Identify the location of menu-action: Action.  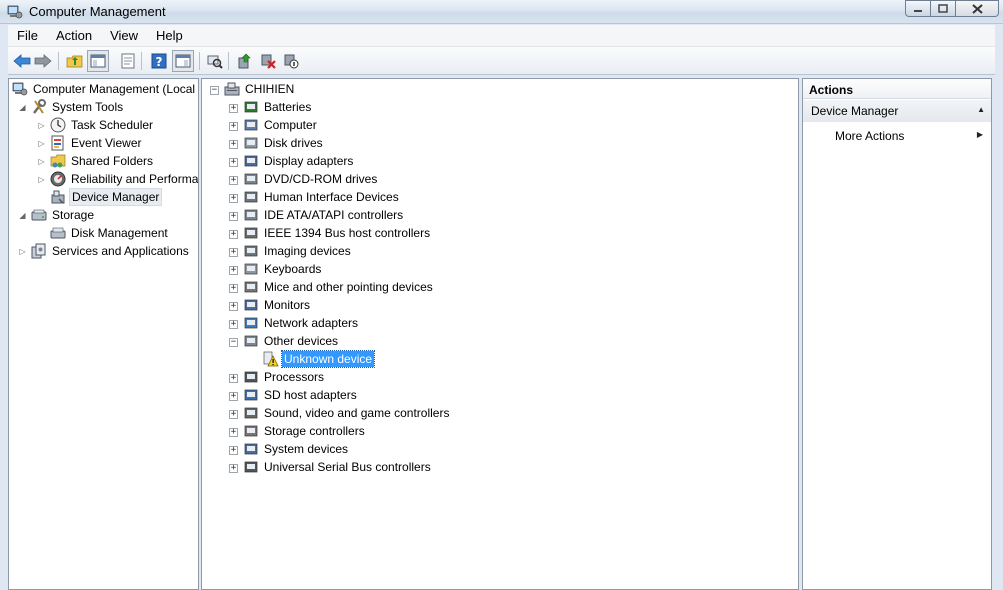
(74, 35).